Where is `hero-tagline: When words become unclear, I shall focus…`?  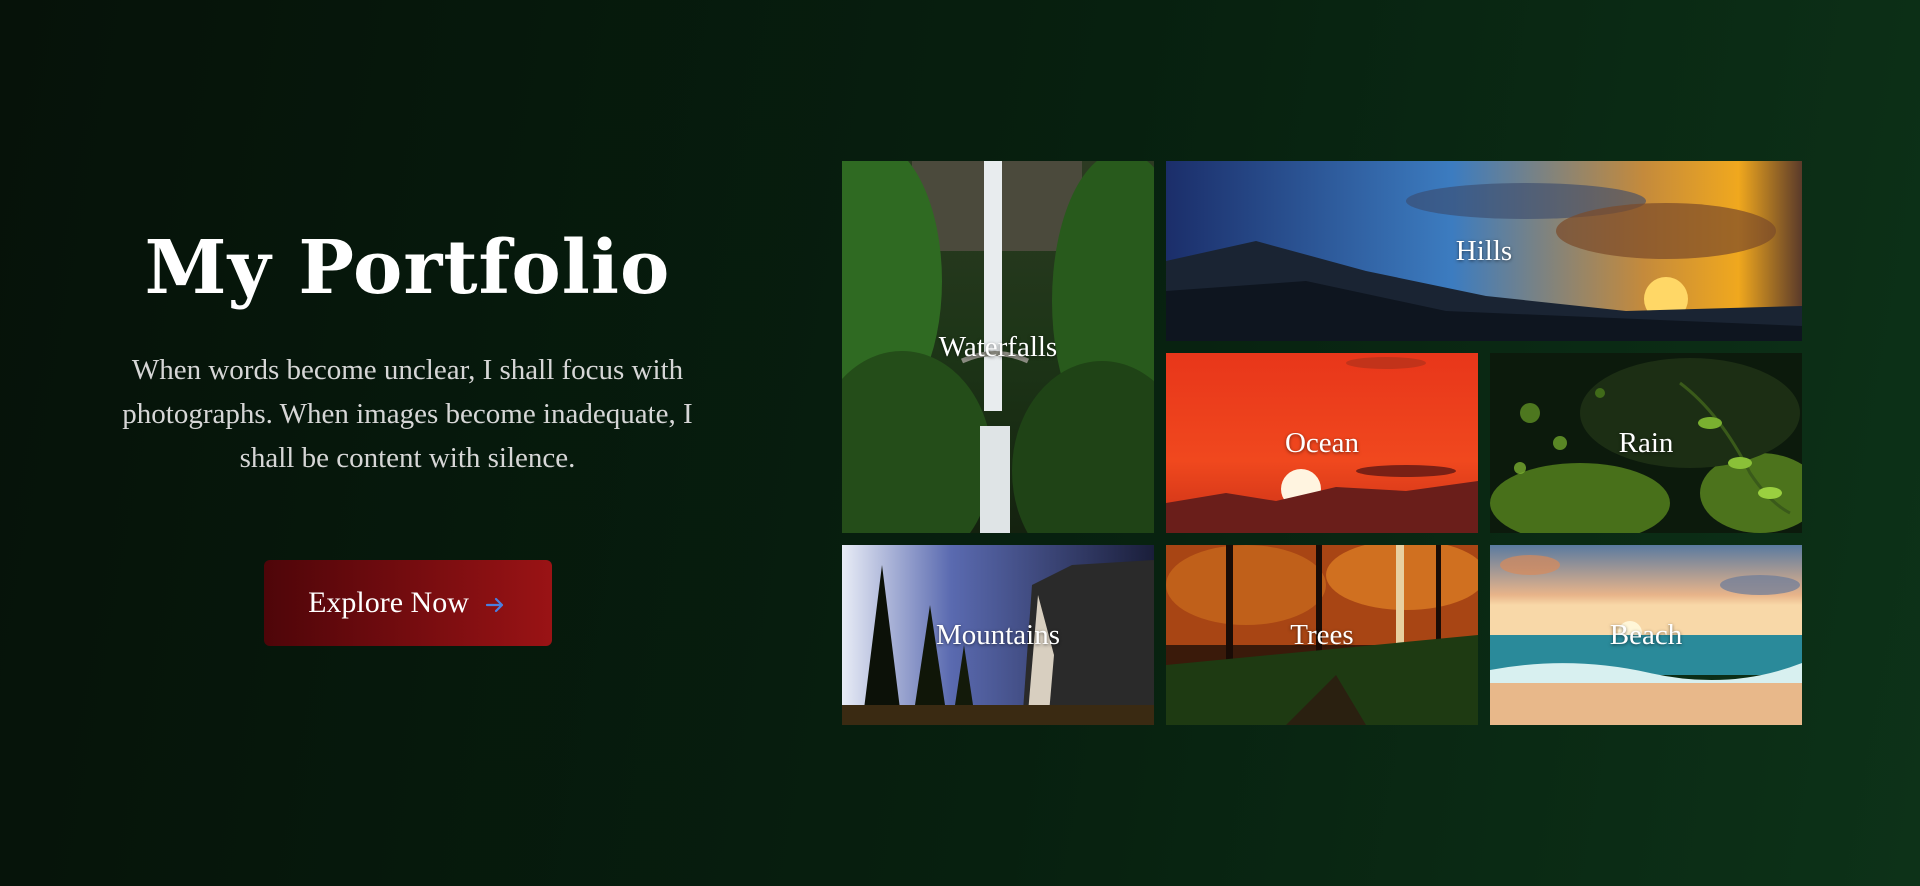
hero-tagline: When words become unclear, I shall focus… is located at coordinates (407, 414).